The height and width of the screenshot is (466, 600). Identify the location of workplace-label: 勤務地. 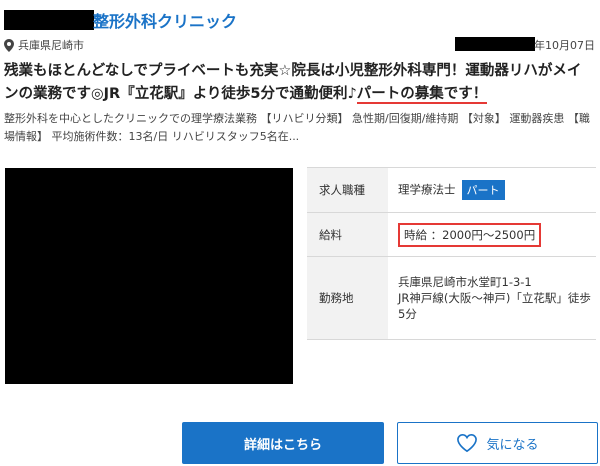
(347, 298).